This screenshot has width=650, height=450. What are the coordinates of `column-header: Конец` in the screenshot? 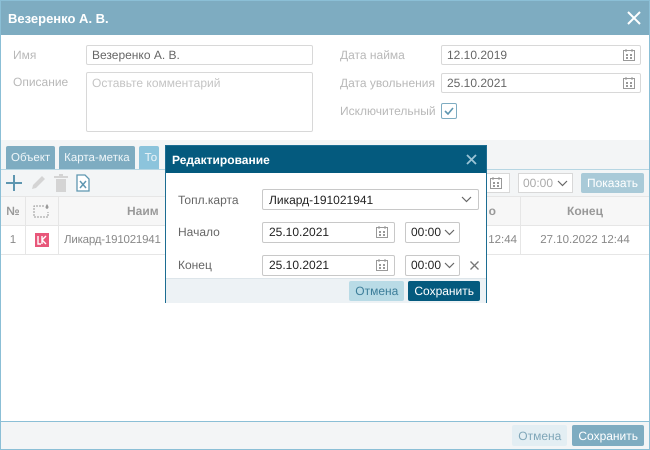 It's located at (585, 211).